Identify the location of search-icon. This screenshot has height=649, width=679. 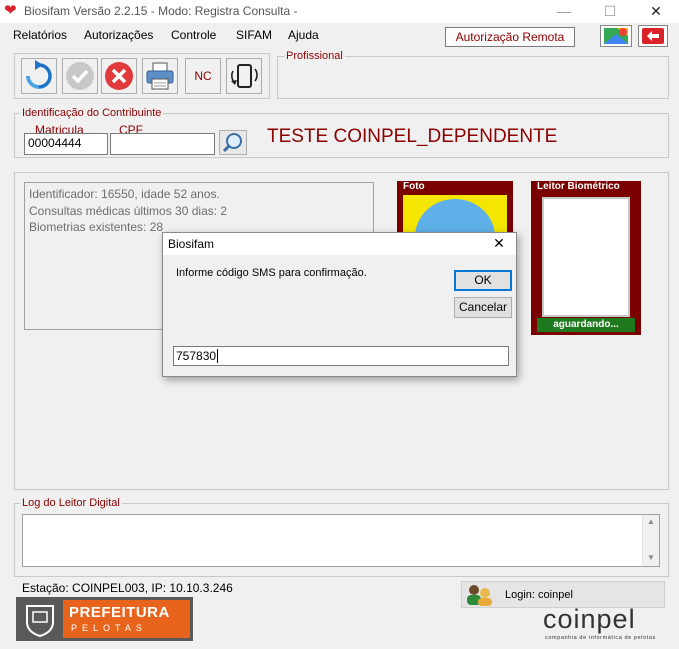
(232, 143).